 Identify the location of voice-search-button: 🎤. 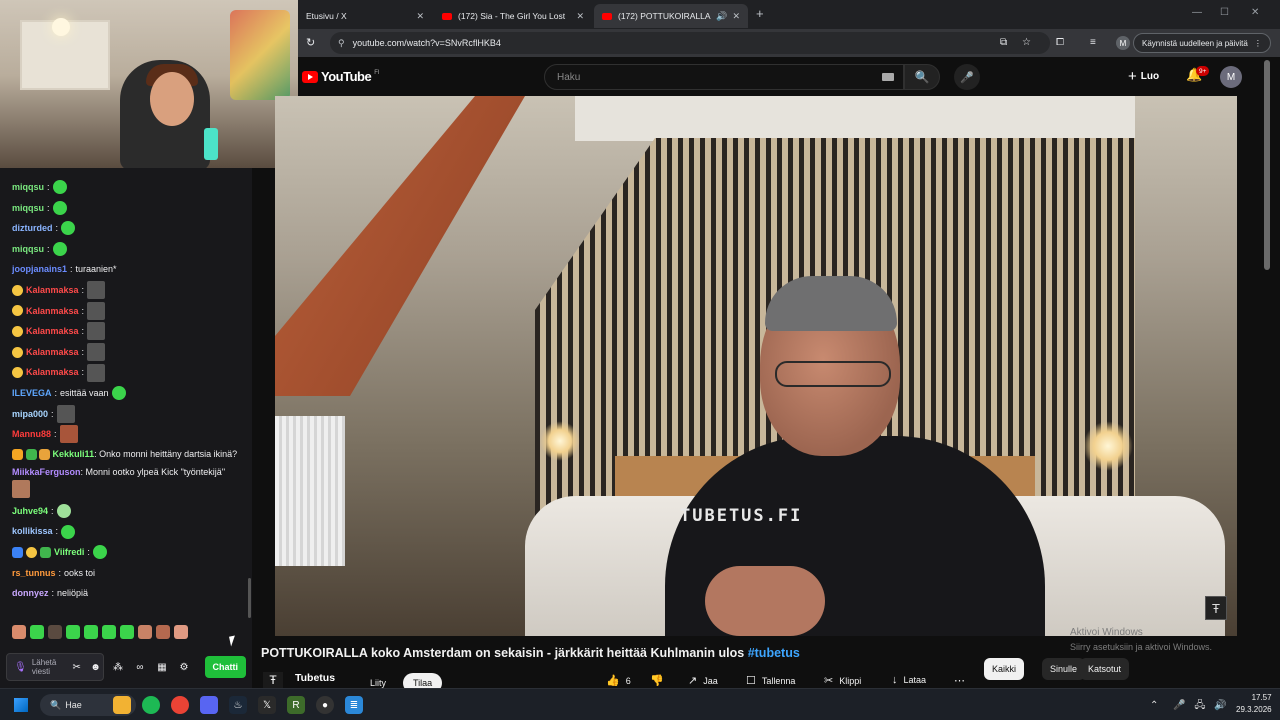
(967, 77).